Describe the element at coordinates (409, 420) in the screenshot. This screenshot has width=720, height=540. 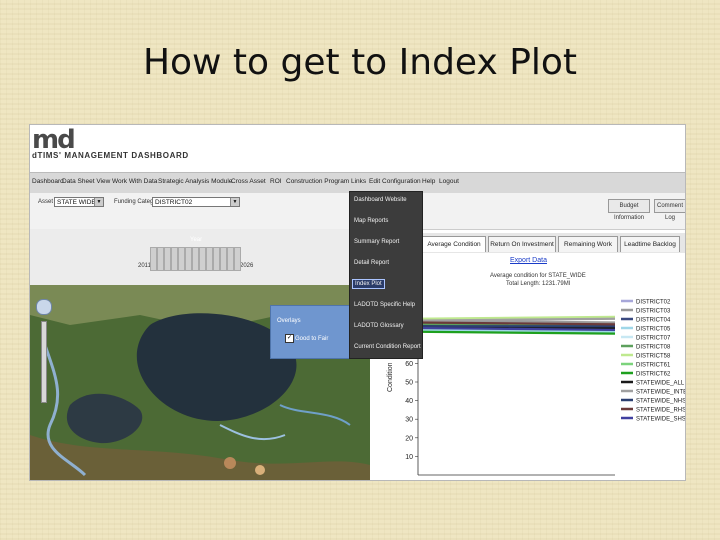
I see `y-tick-label: 30` at that location.